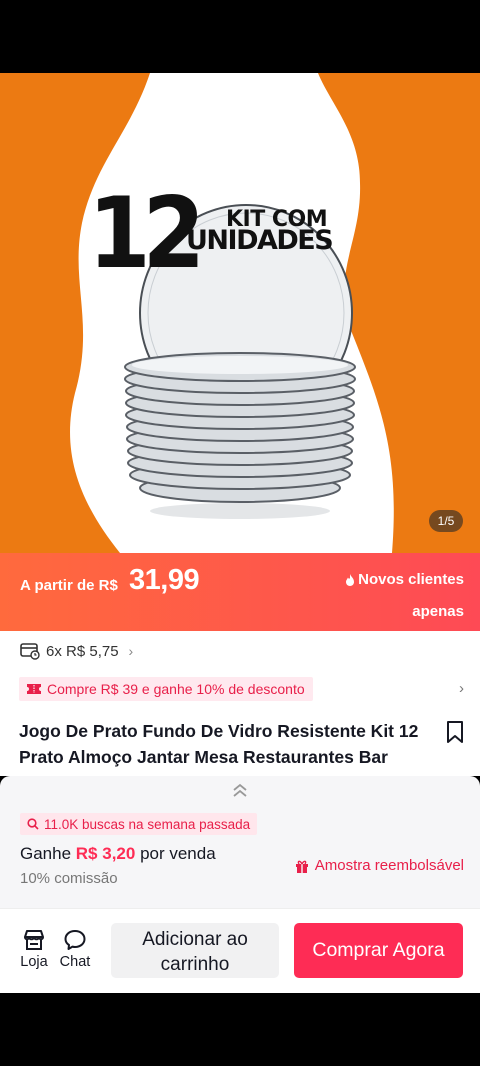  I want to click on price-prefix: A partir de R$, so click(69, 585).